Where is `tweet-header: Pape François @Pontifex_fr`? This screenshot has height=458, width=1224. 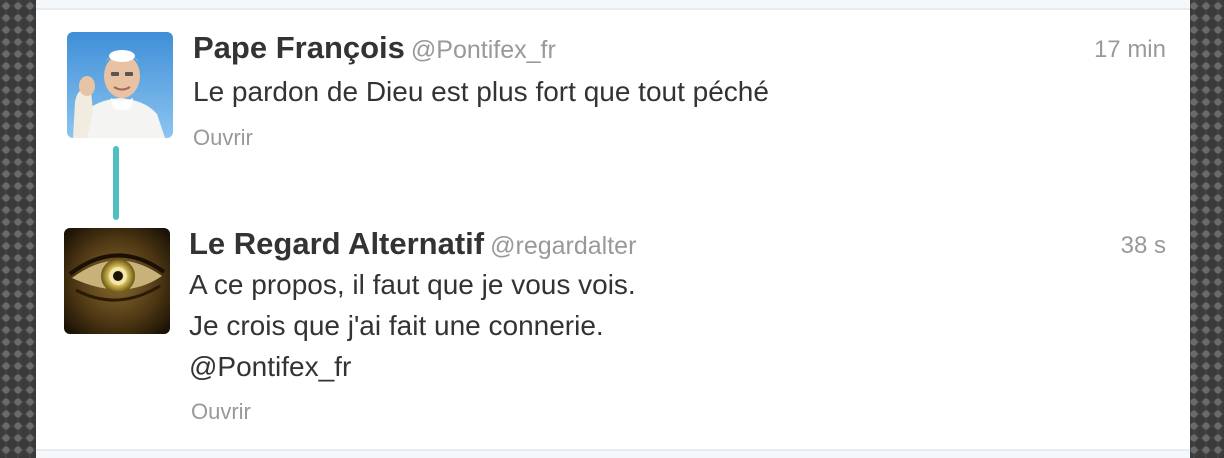
tweet-header: Pape François @Pontifex_fr is located at coordinates (374, 48).